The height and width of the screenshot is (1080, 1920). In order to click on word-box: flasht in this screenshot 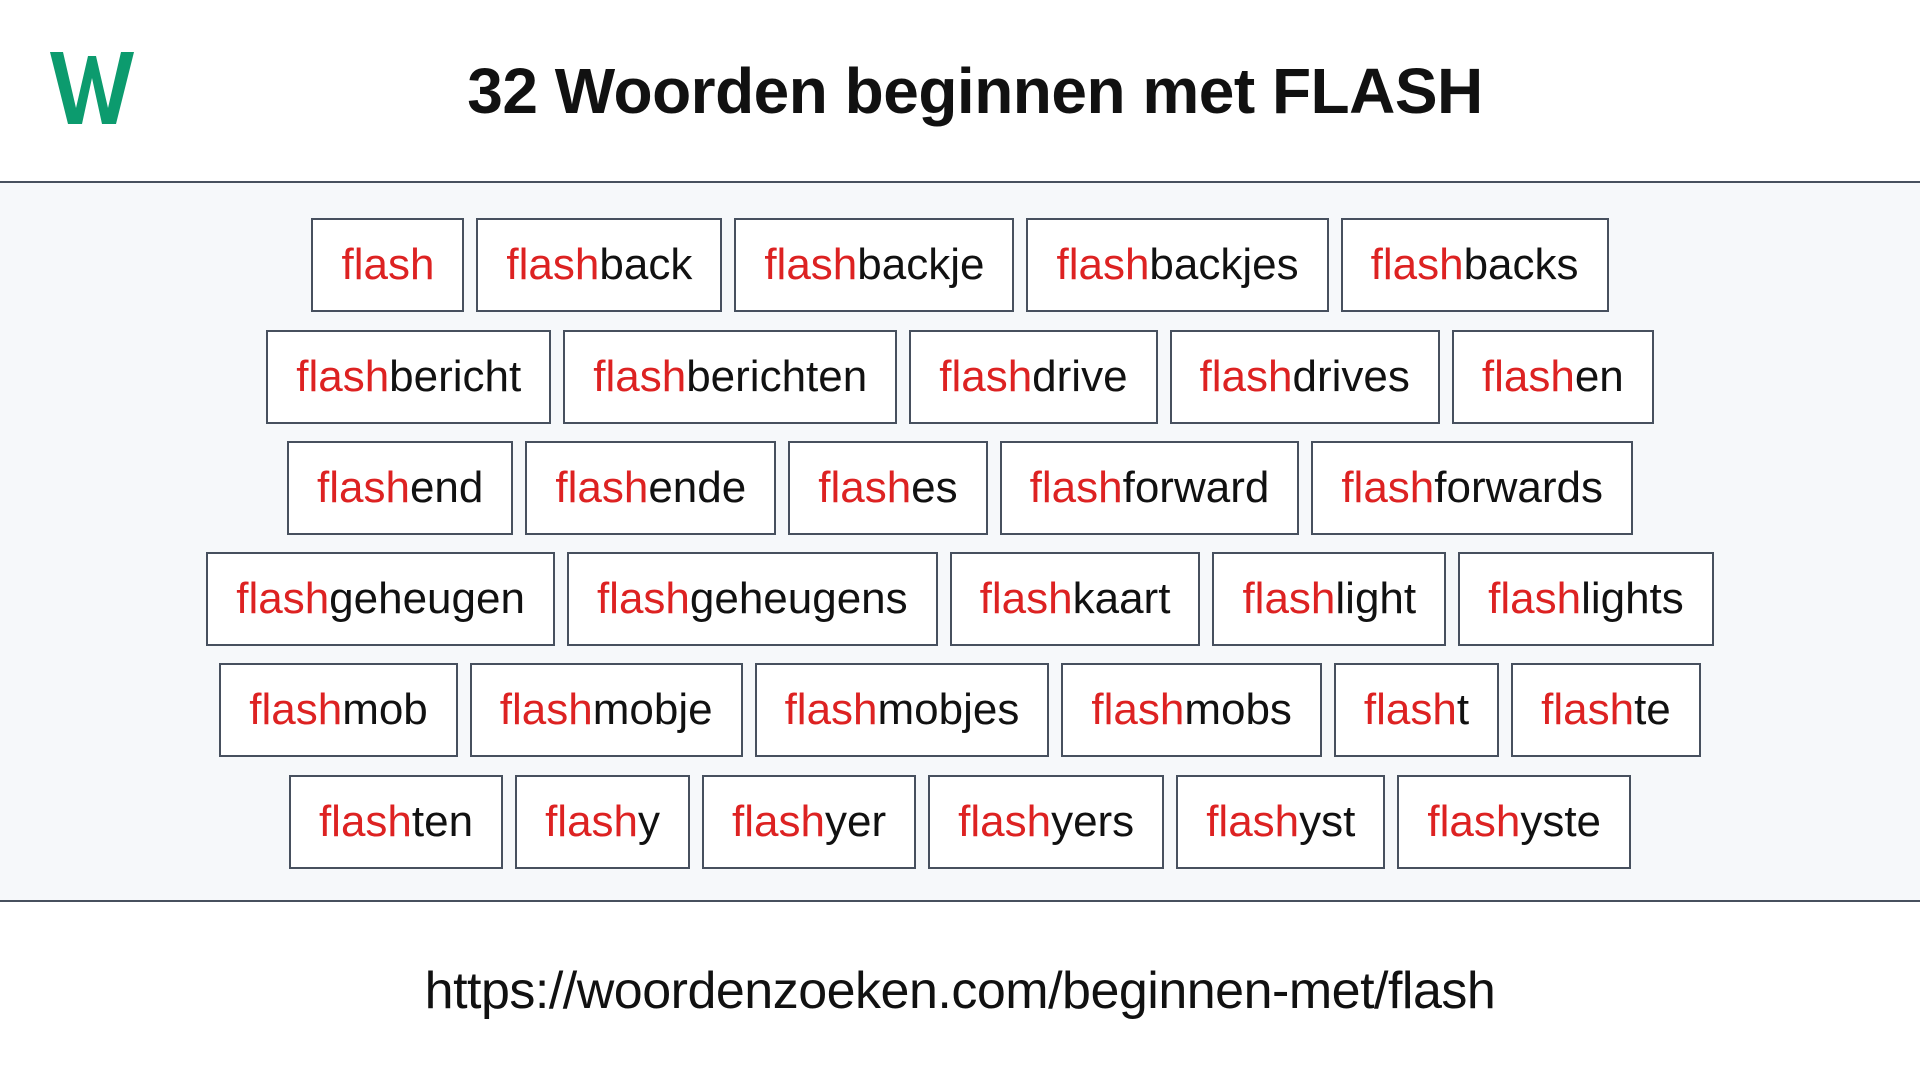, I will do `click(1416, 710)`.